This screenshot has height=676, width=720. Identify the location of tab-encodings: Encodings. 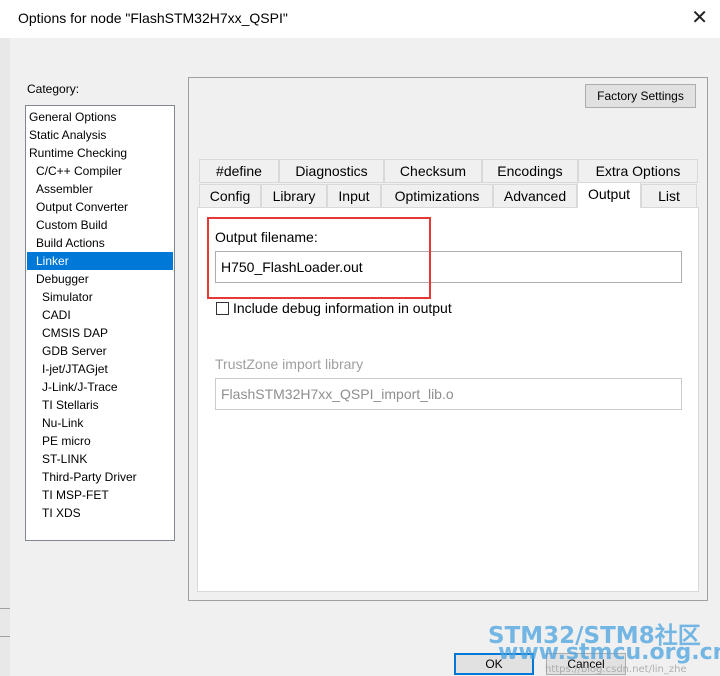
(530, 171).